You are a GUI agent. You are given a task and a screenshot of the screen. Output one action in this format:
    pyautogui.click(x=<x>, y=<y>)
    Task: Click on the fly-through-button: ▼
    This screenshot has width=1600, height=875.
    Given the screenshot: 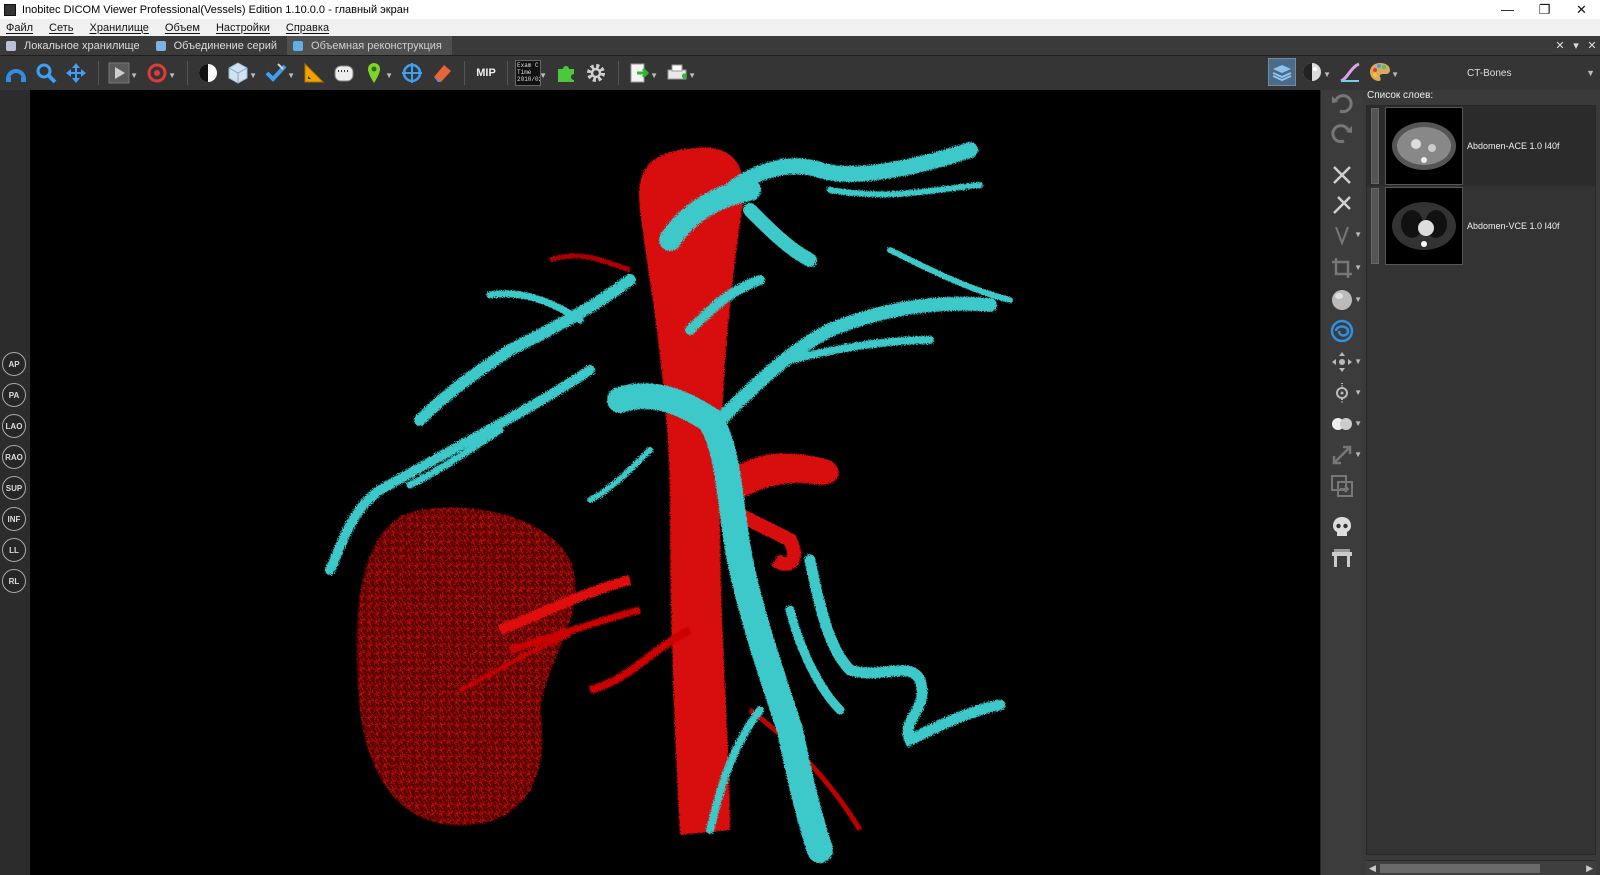 What is the action you would take?
    pyautogui.click(x=1345, y=393)
    